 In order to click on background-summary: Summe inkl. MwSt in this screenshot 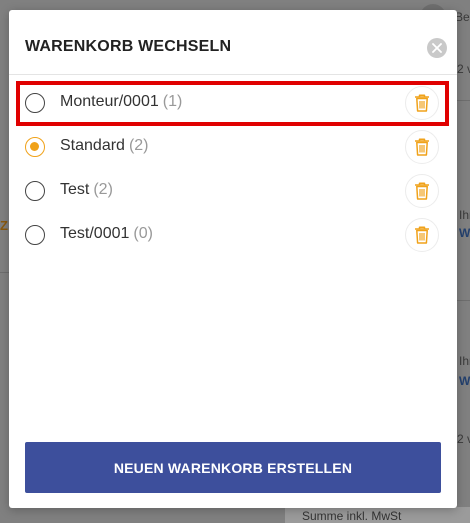, I will do `click(377, 515)`.